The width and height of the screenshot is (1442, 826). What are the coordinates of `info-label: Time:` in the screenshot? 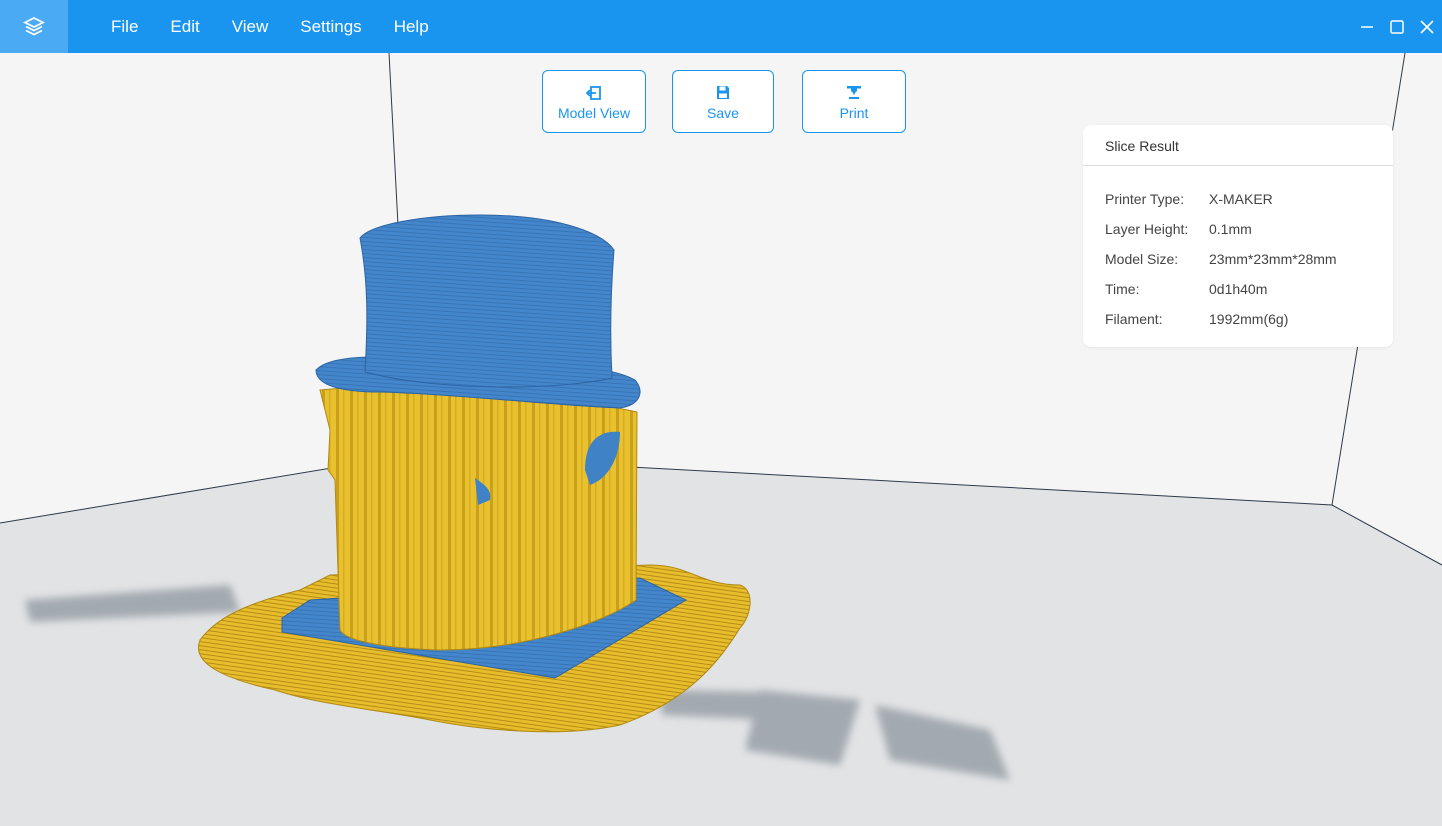 It's located at (1122, 289).